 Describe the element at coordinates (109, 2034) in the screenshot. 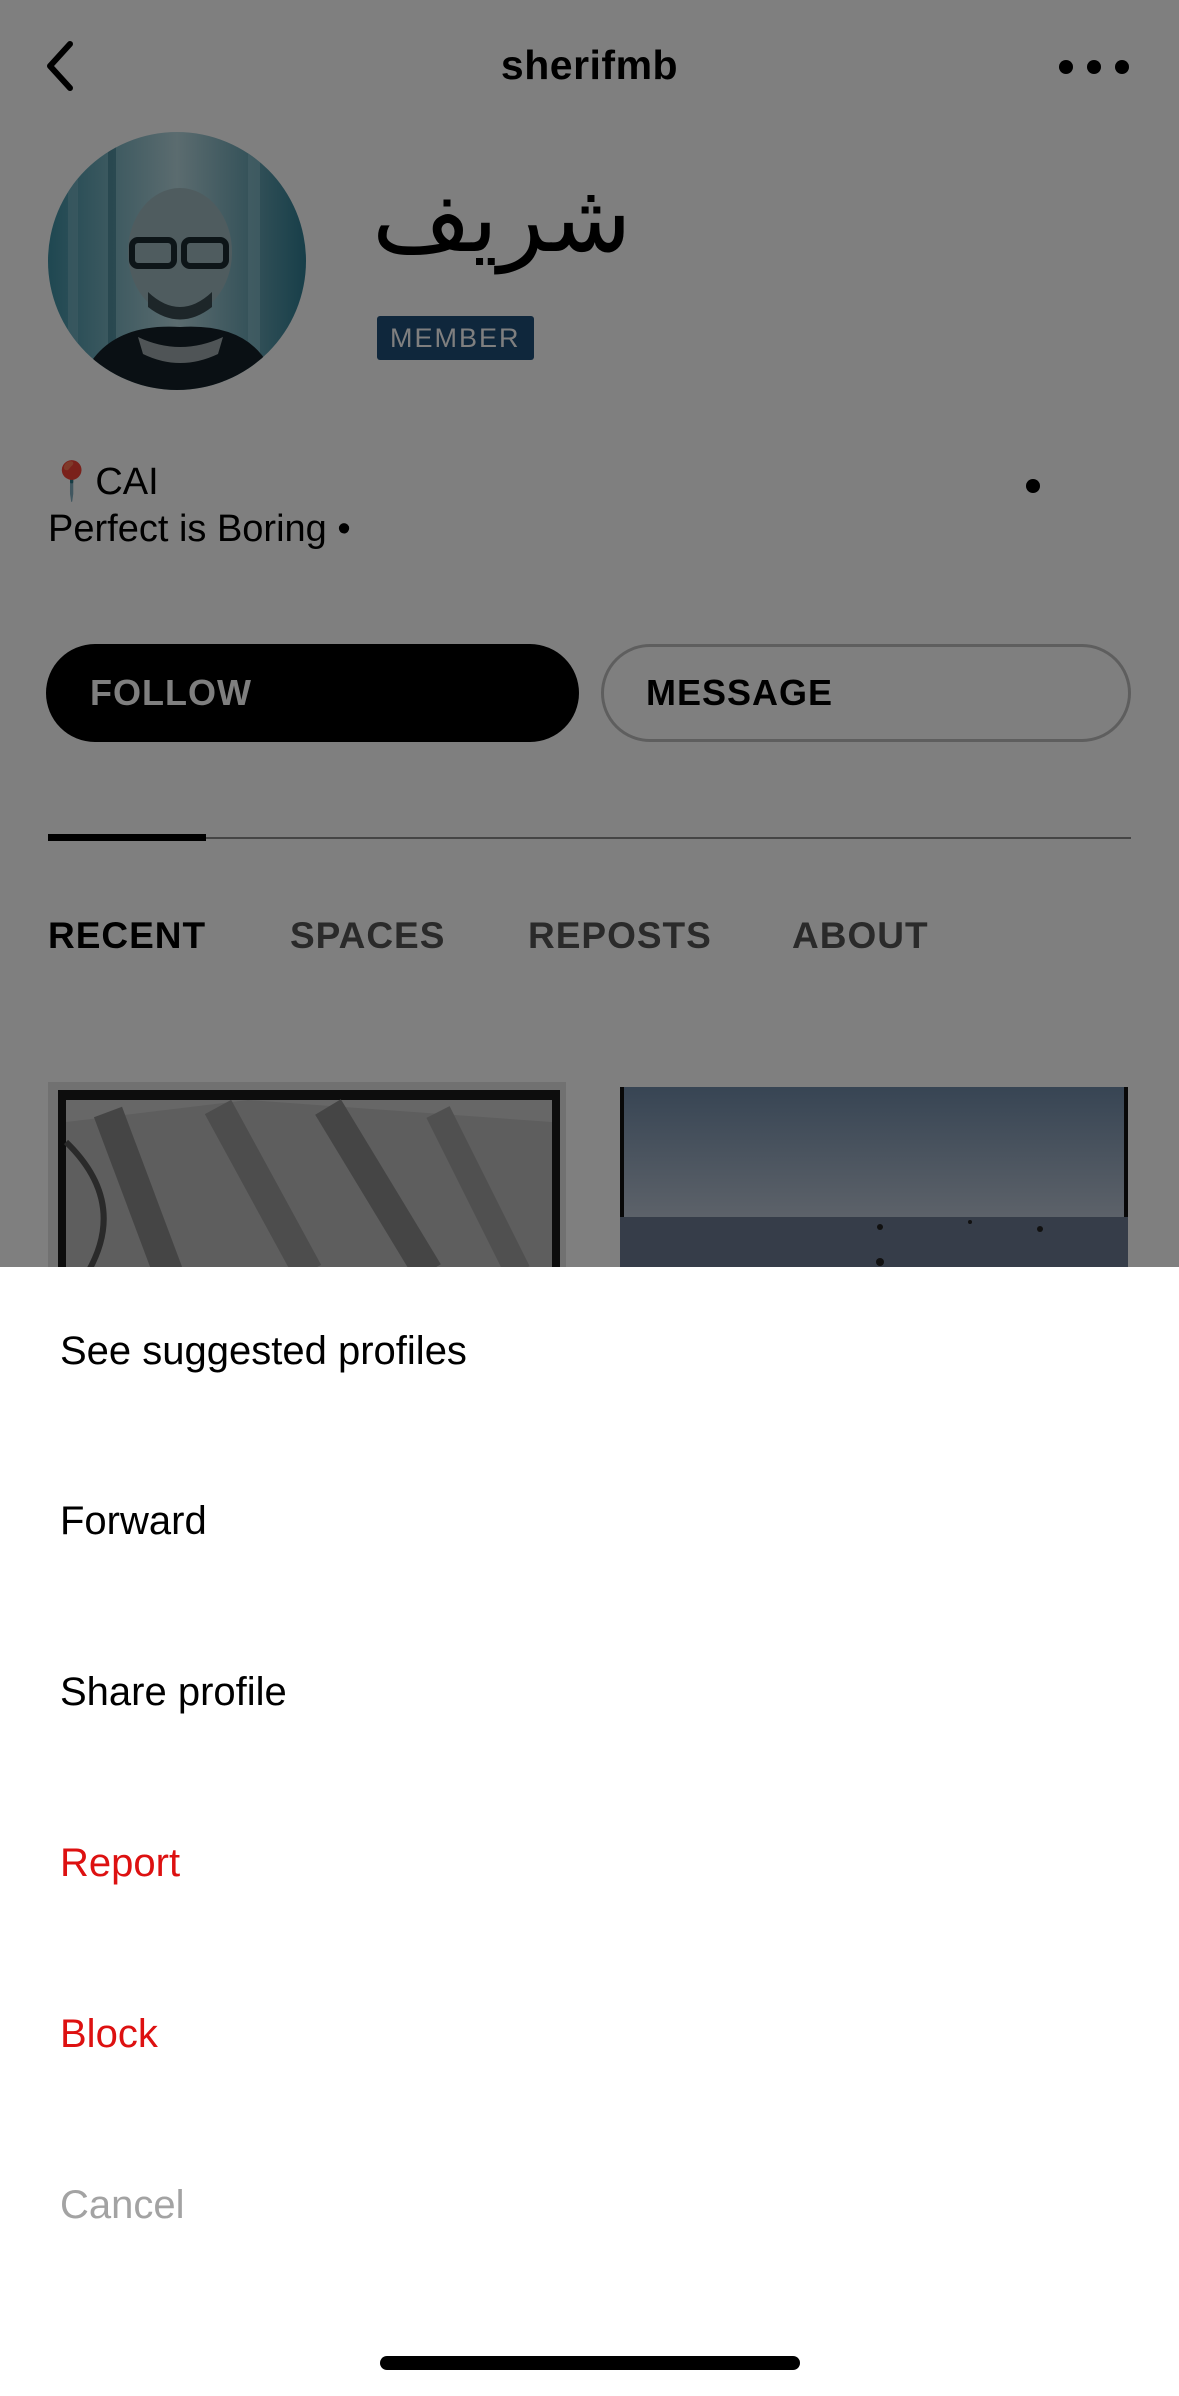

I see `block-option: Block` at that location.